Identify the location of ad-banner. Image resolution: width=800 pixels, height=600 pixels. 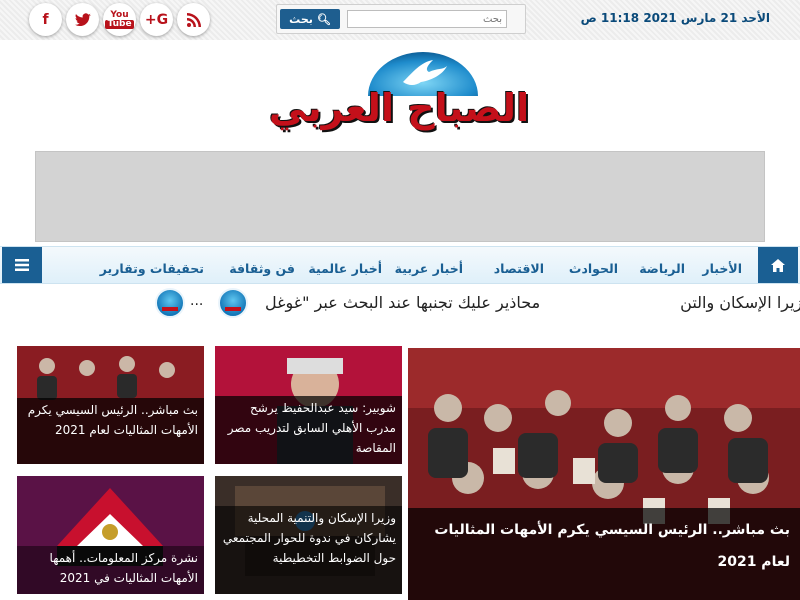
(400, 196).